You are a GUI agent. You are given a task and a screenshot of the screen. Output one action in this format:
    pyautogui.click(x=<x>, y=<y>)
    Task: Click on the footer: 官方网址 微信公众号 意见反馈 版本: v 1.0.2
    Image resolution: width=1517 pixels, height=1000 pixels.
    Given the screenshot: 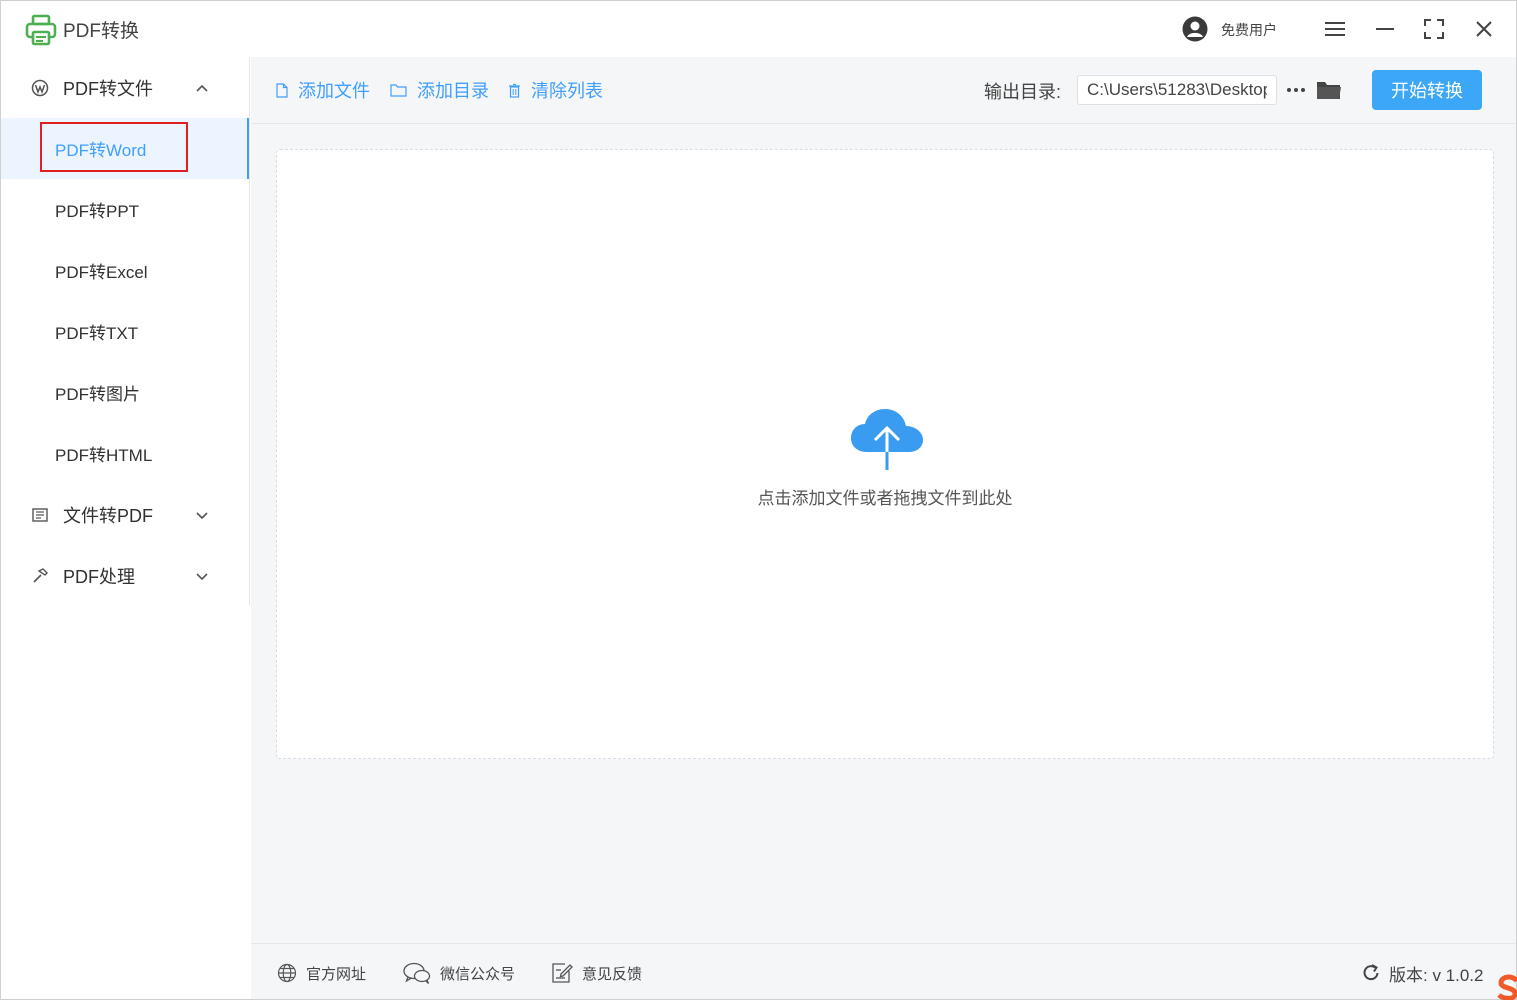 What is the action you would take?
    pyautogui.click(x=883, y=971)
    